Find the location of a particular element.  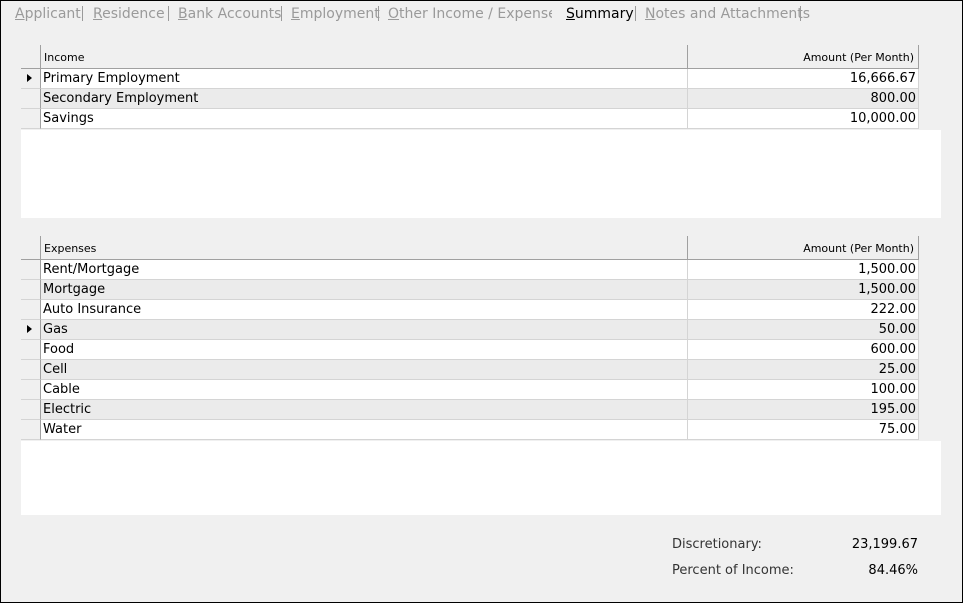

amount-cell: 25.00 is located at coordinates (803, 370).